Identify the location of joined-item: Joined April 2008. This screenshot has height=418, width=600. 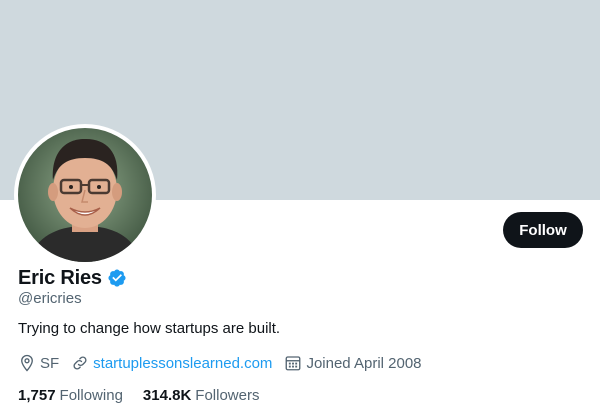
(353, 363).